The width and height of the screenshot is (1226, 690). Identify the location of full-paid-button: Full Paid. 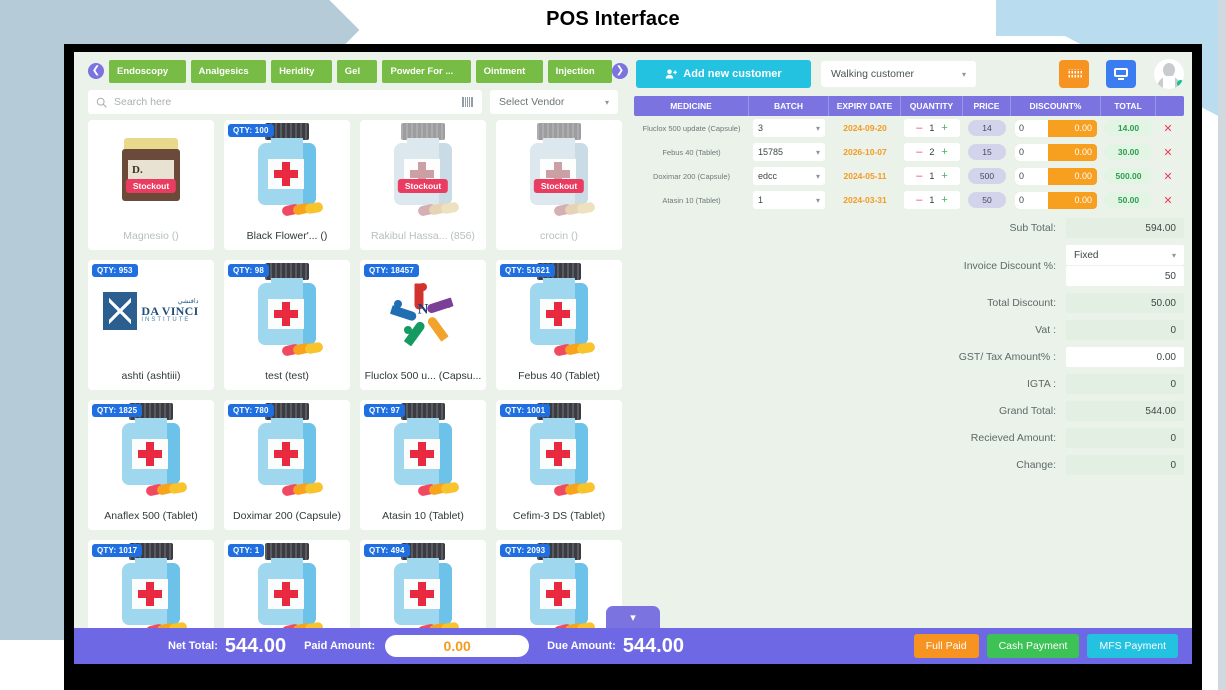
(946, 646).